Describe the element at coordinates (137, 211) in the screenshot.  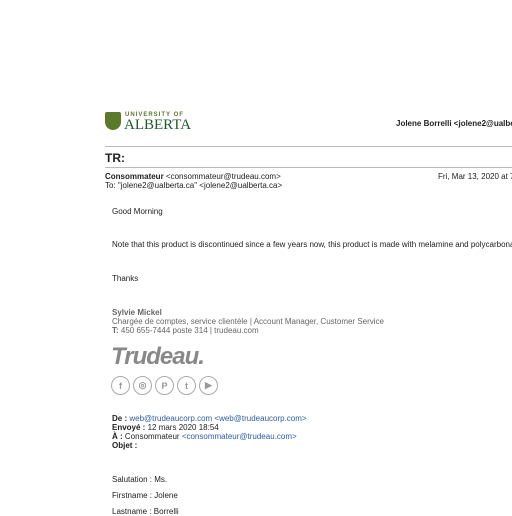
I see `greeting: Good Morning` at that location.